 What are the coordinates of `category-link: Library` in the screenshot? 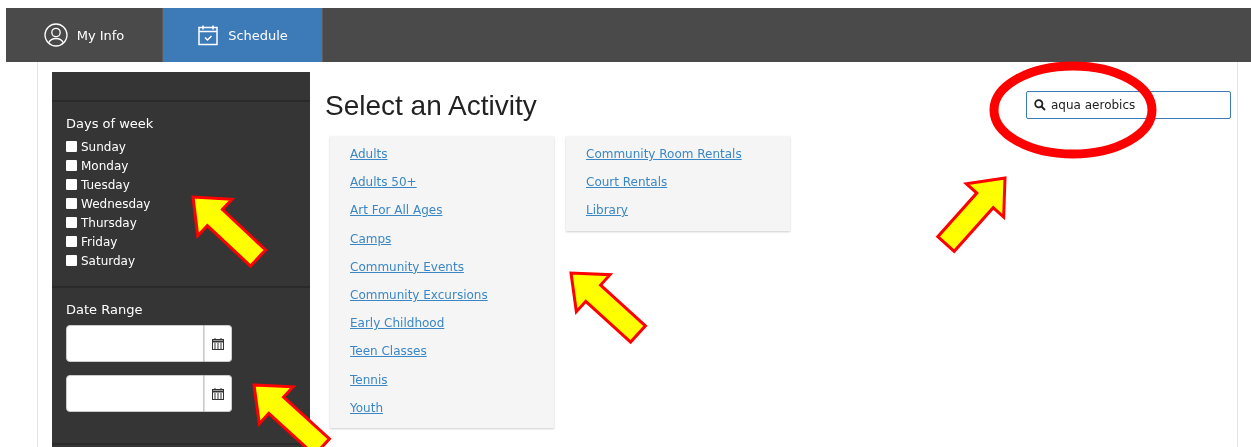 It's located at (607, 210).